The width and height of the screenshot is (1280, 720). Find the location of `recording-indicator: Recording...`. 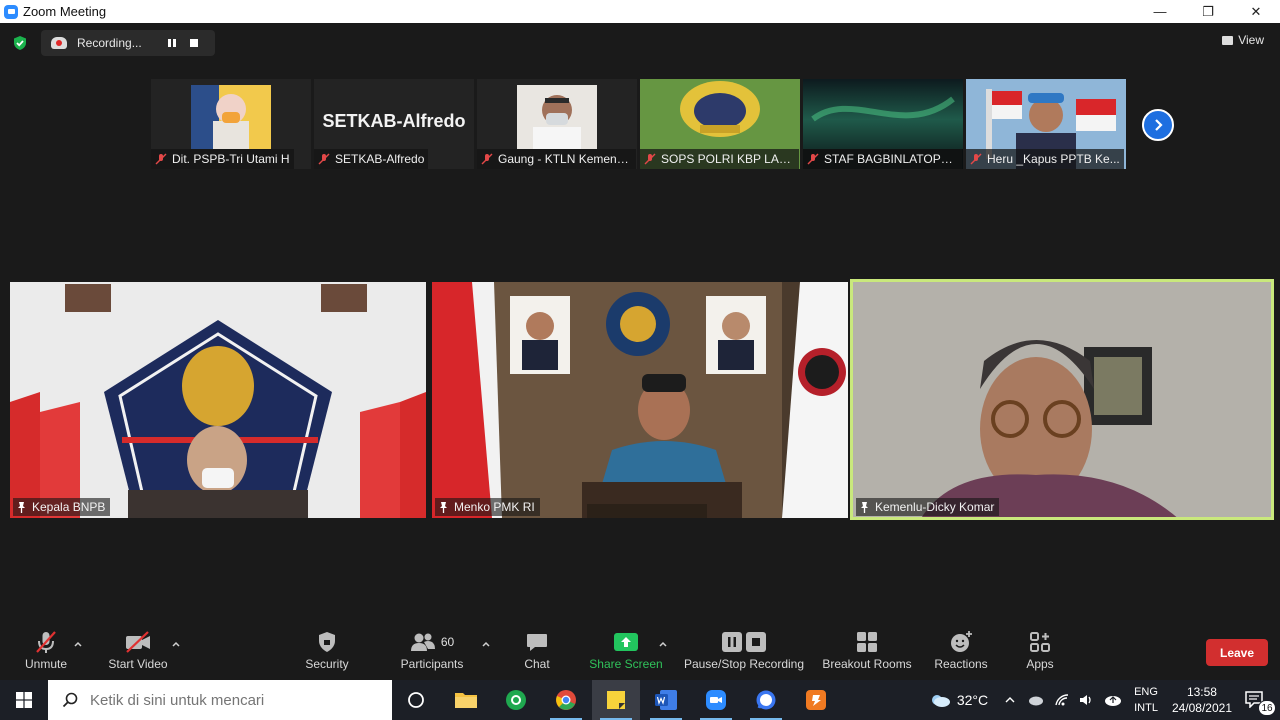

recording-indicator: Recording... is located at coordinates (128, 43).